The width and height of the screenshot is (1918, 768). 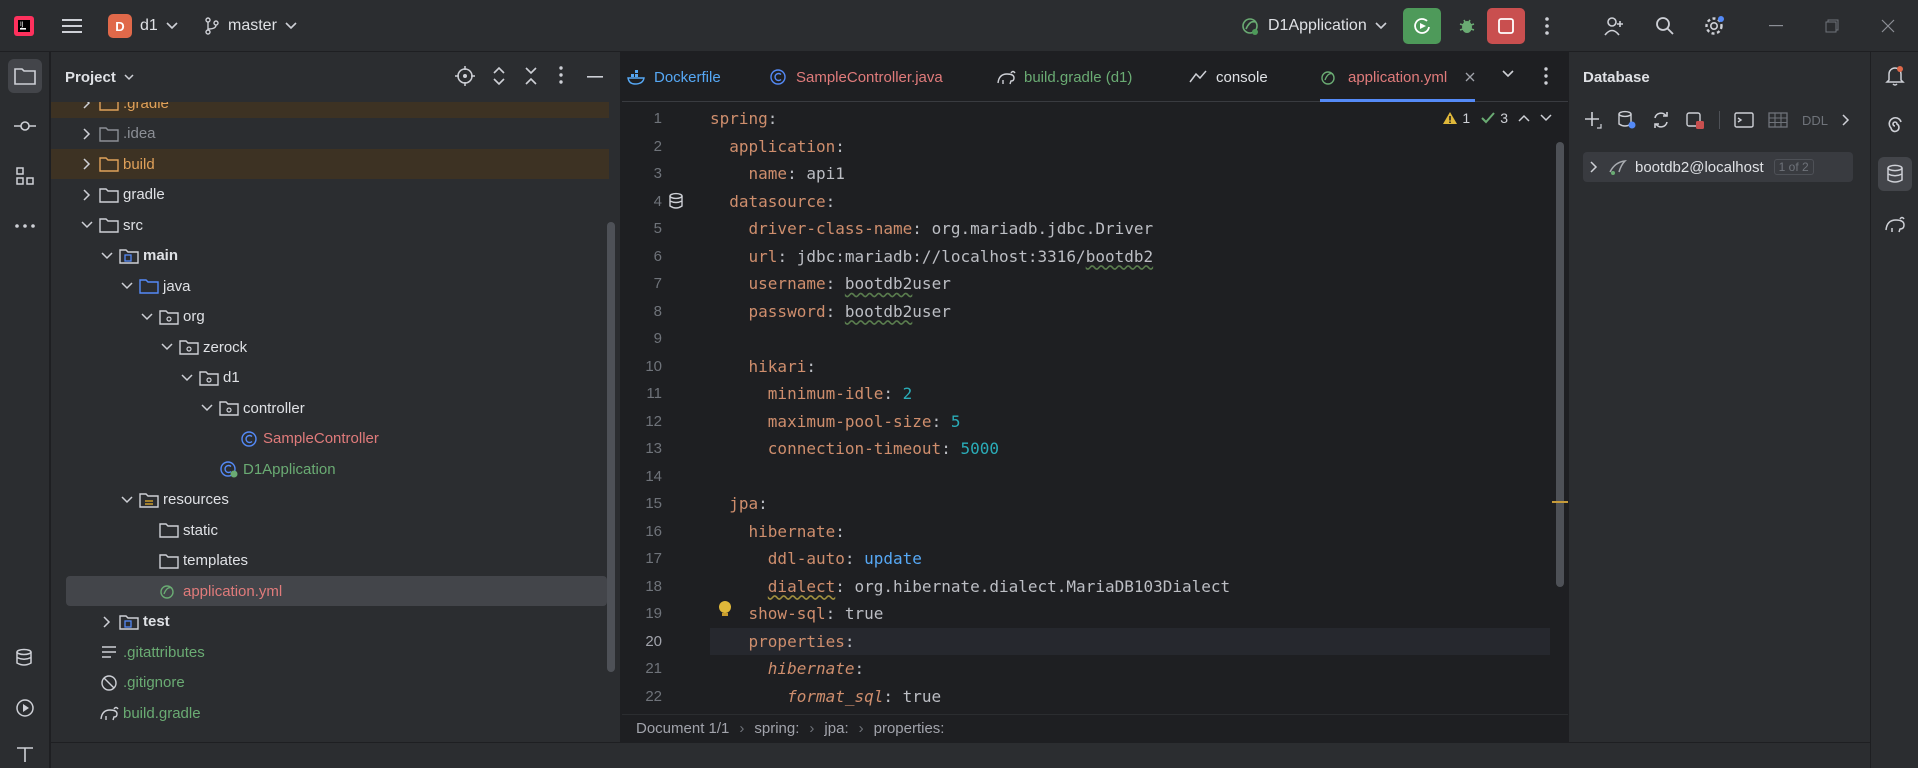 I want to click on database-tool-button, so click(x=1895, y=174).